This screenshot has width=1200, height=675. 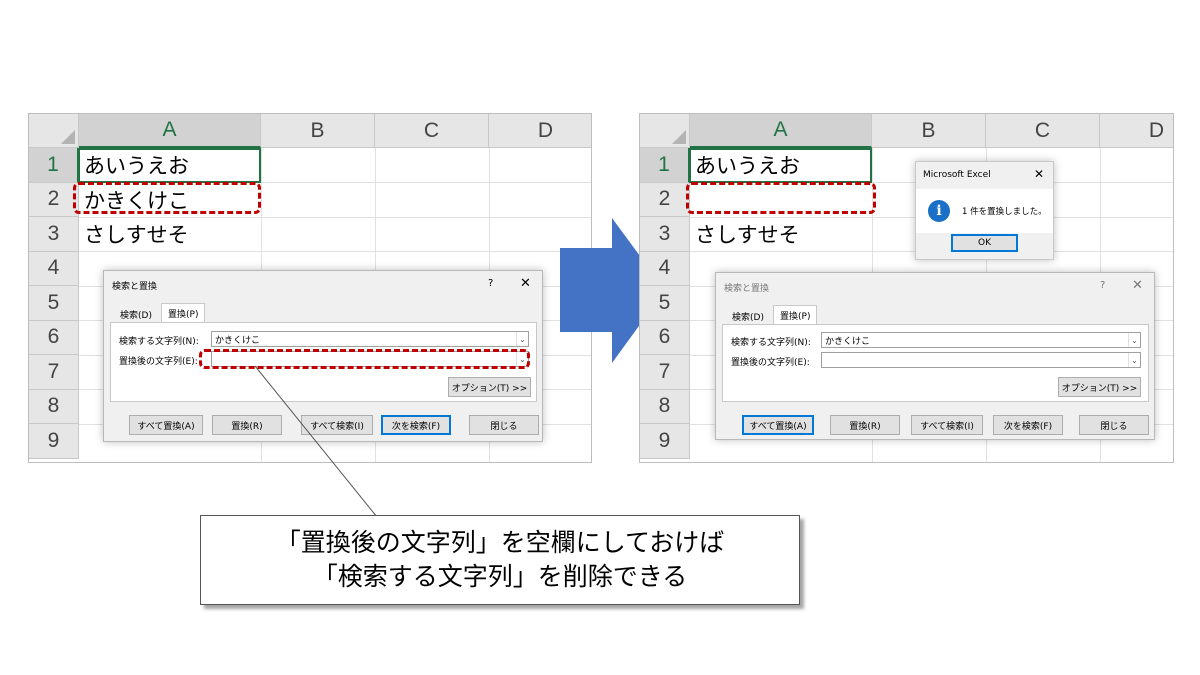 I want to click on callout-line-1: 「置換後の文字列」を空欄にしておけば, so click(x=500, y=542).